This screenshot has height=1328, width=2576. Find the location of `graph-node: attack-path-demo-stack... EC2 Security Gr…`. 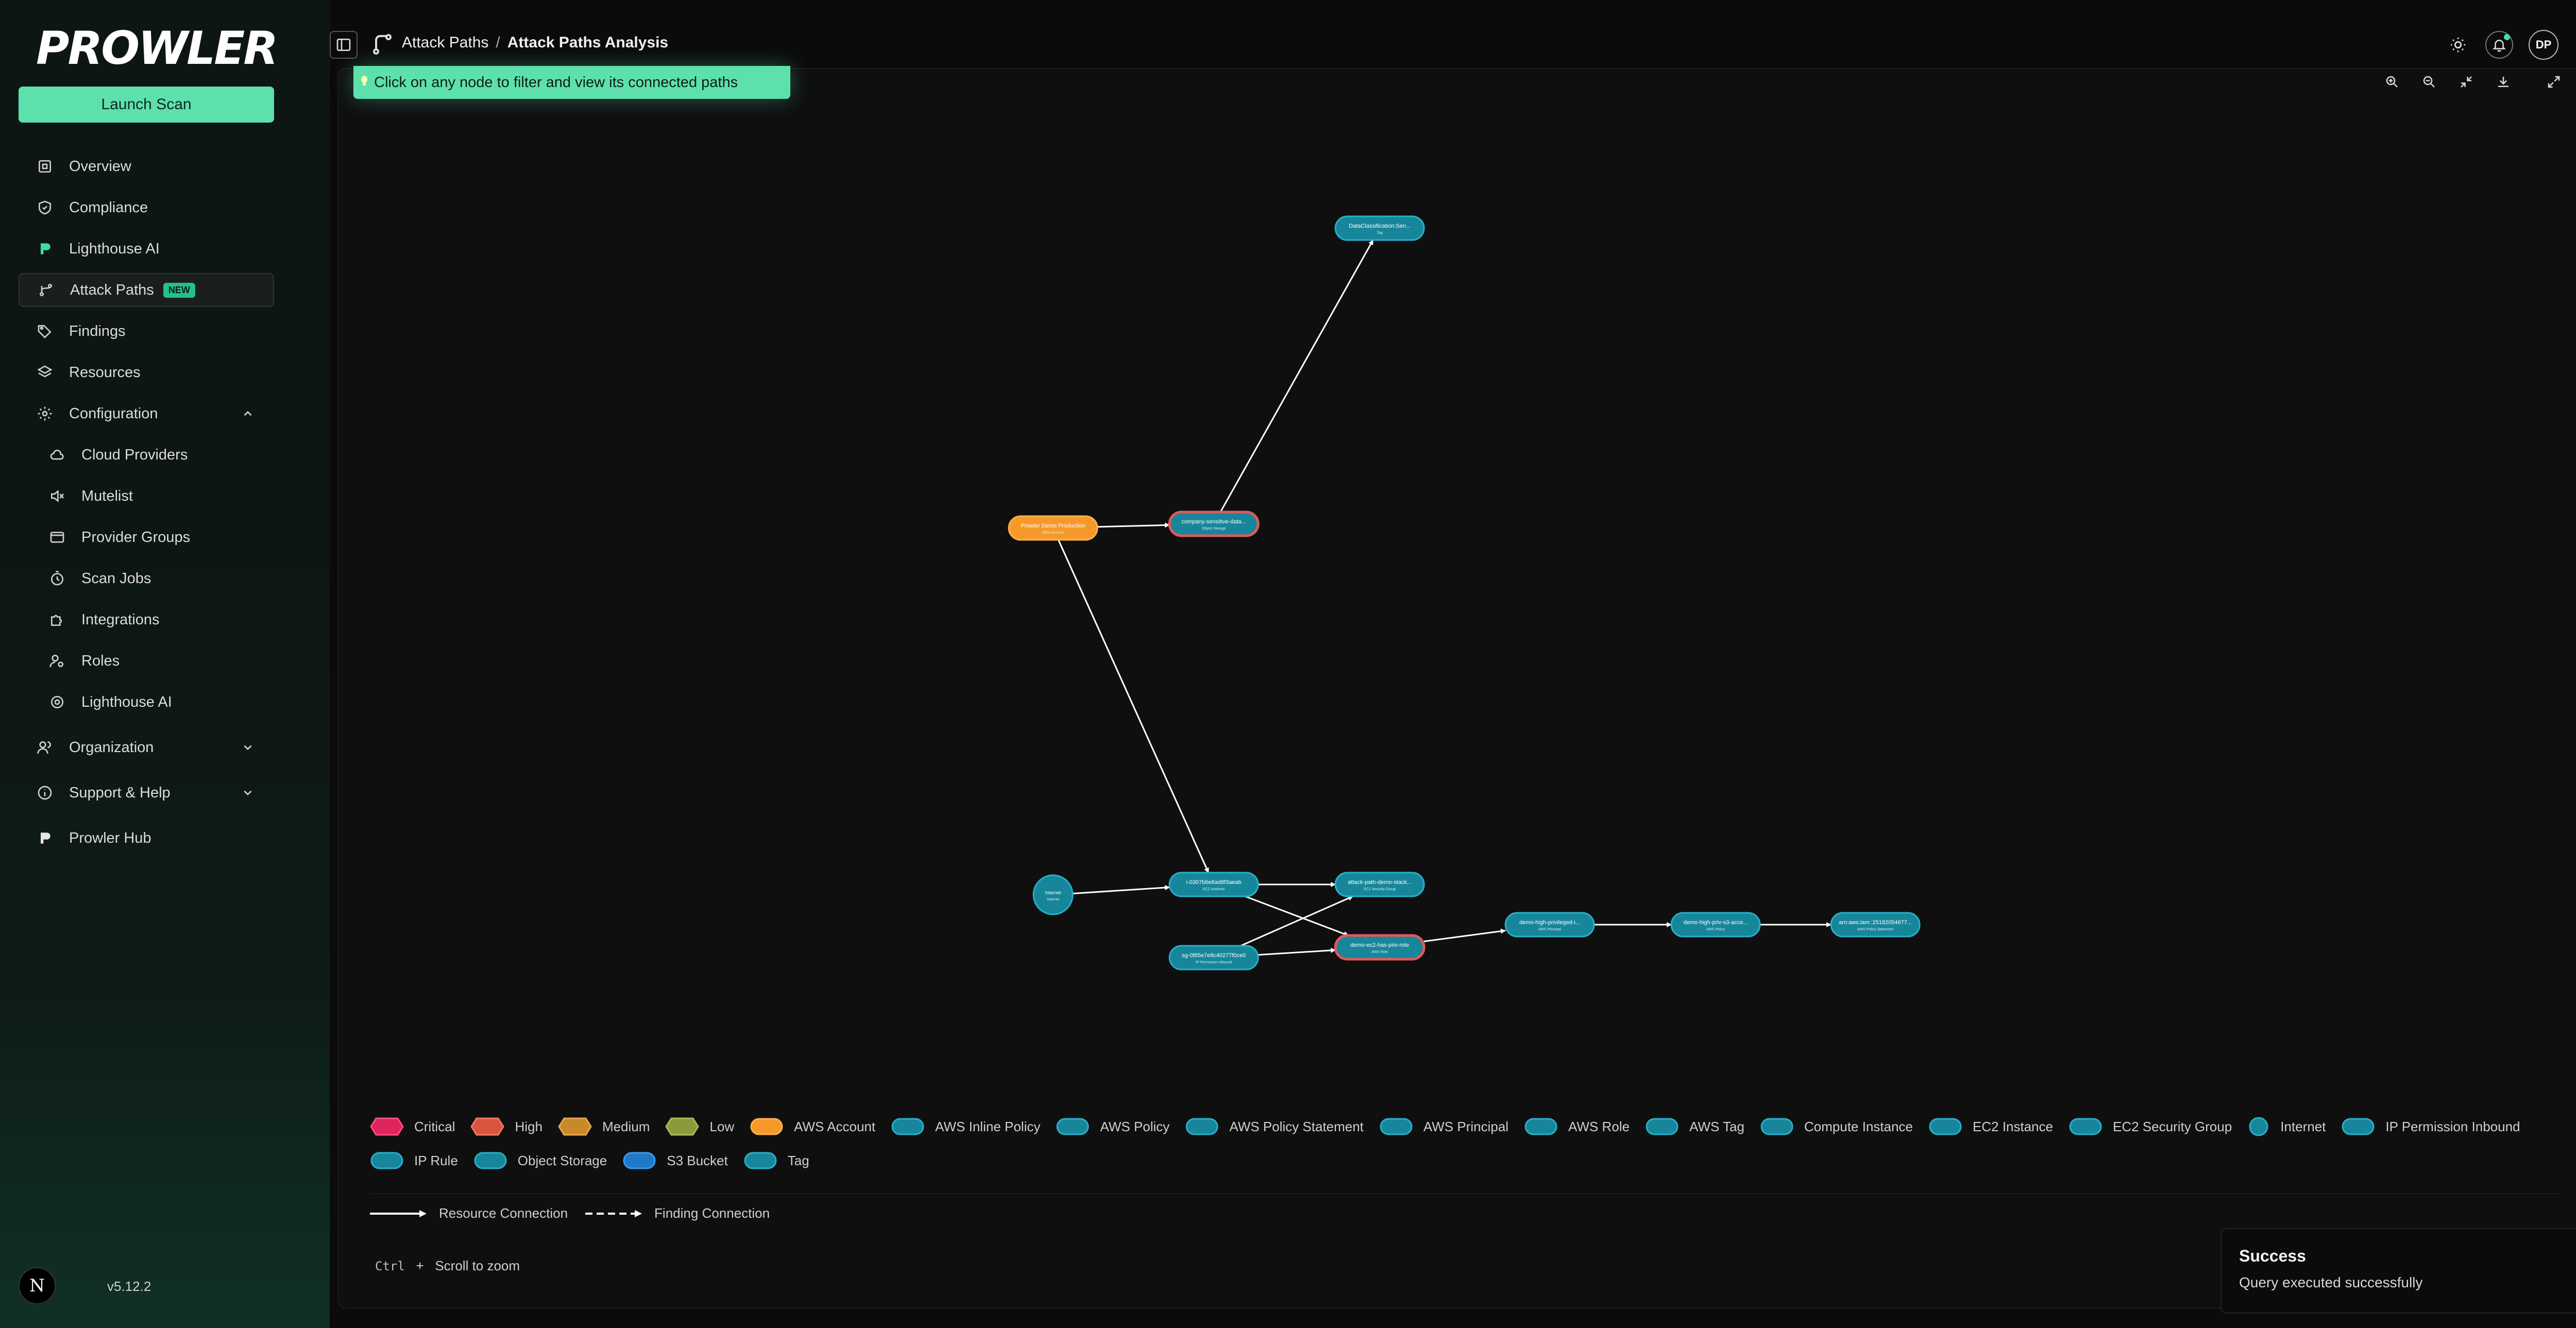

graph-node: attack-path-demo-stack... EC2 Security Gr… is located at coordinates (1379, 884).